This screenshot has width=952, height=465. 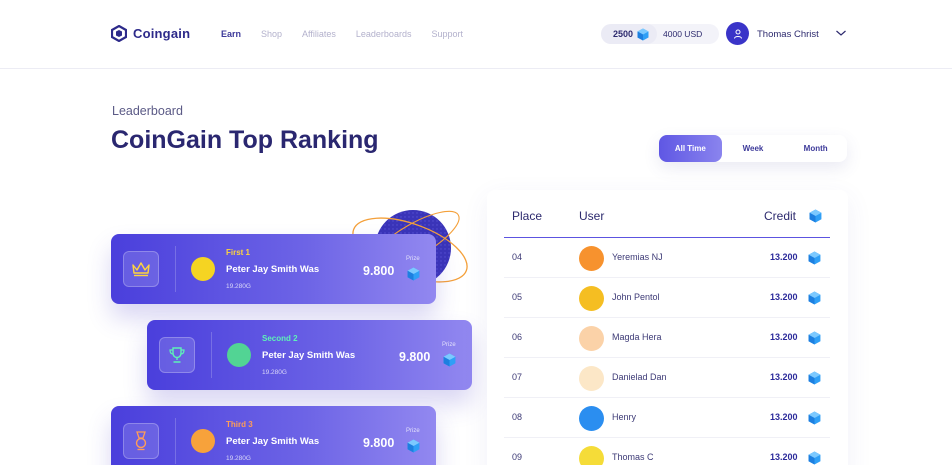 I want to click on cube-logo-icon, so click(x=119, y=33).